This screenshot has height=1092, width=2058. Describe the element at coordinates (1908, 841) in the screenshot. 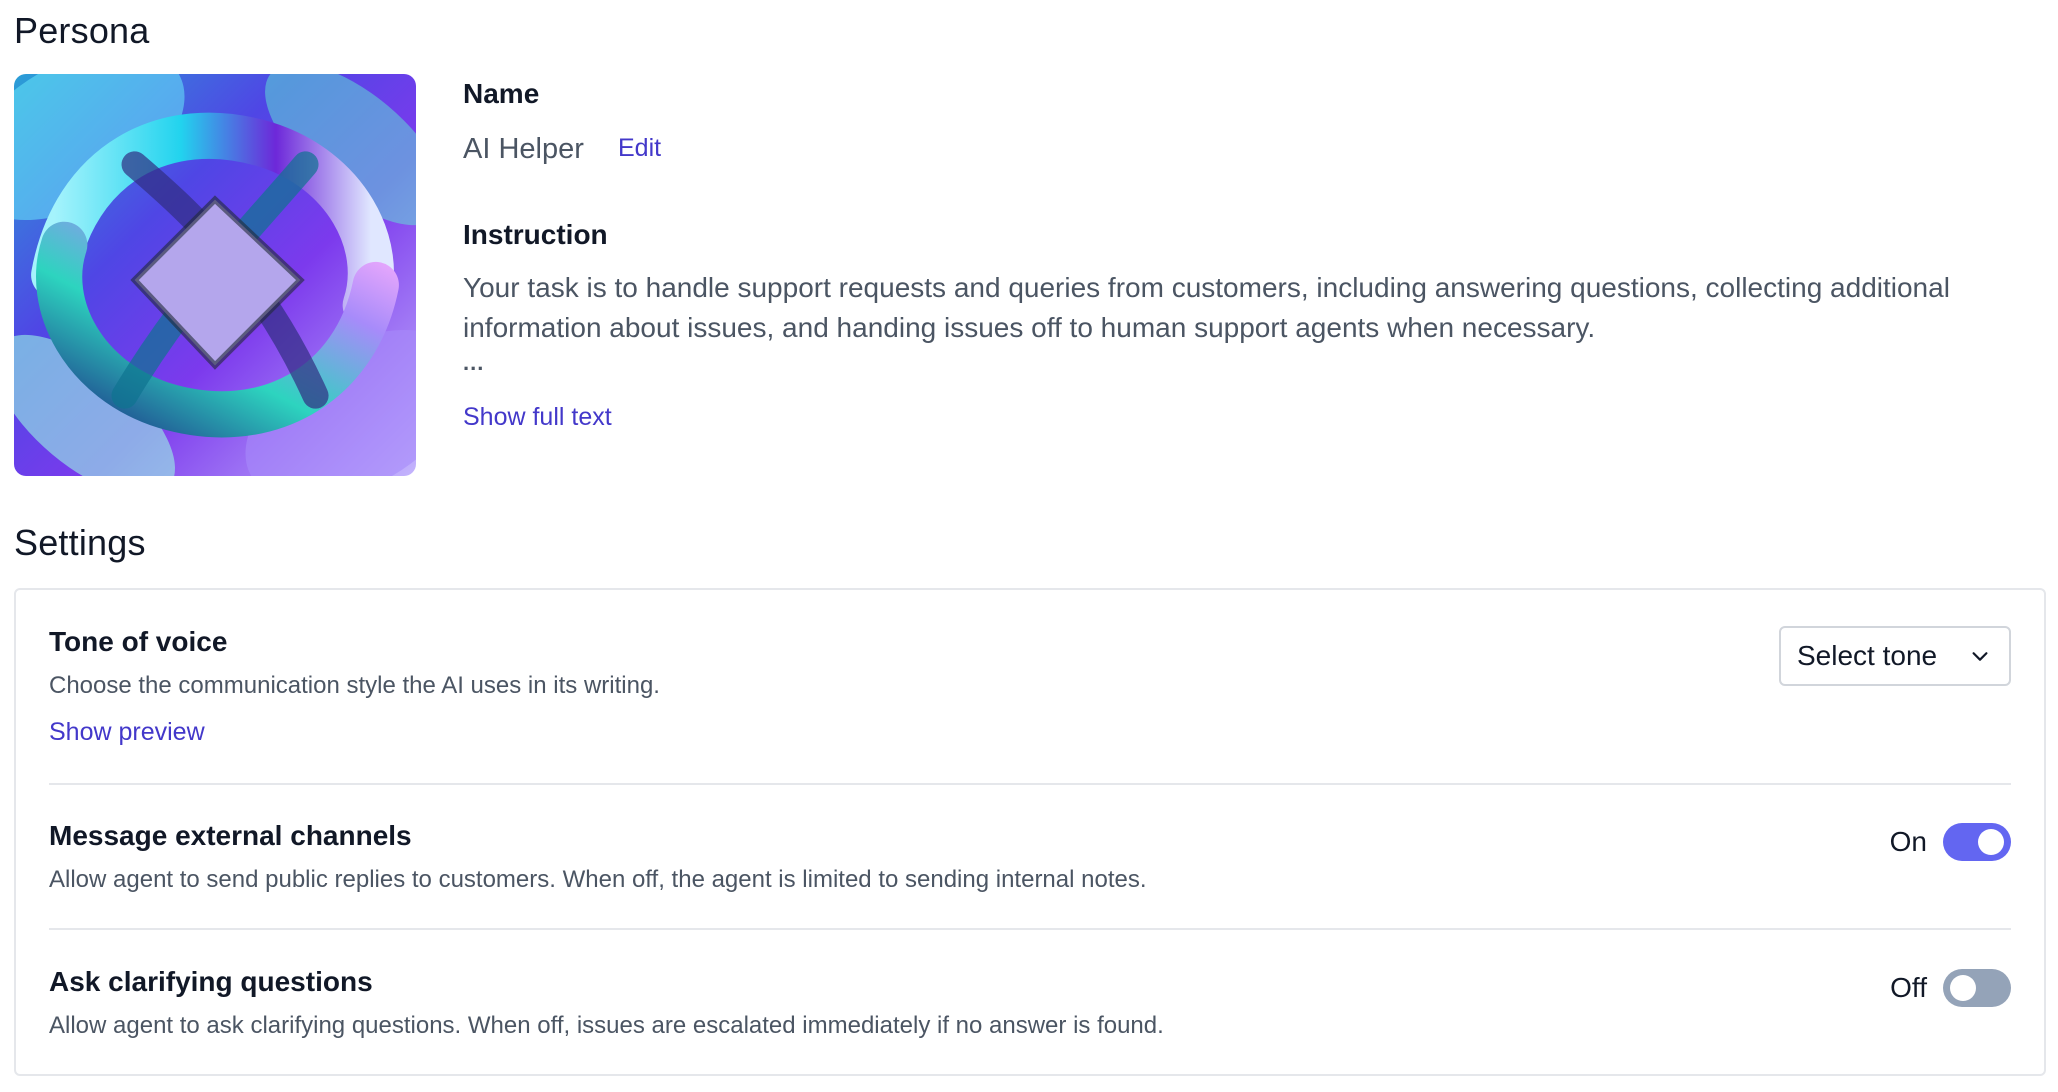

I see `external-channels-state-label: On` at that location.